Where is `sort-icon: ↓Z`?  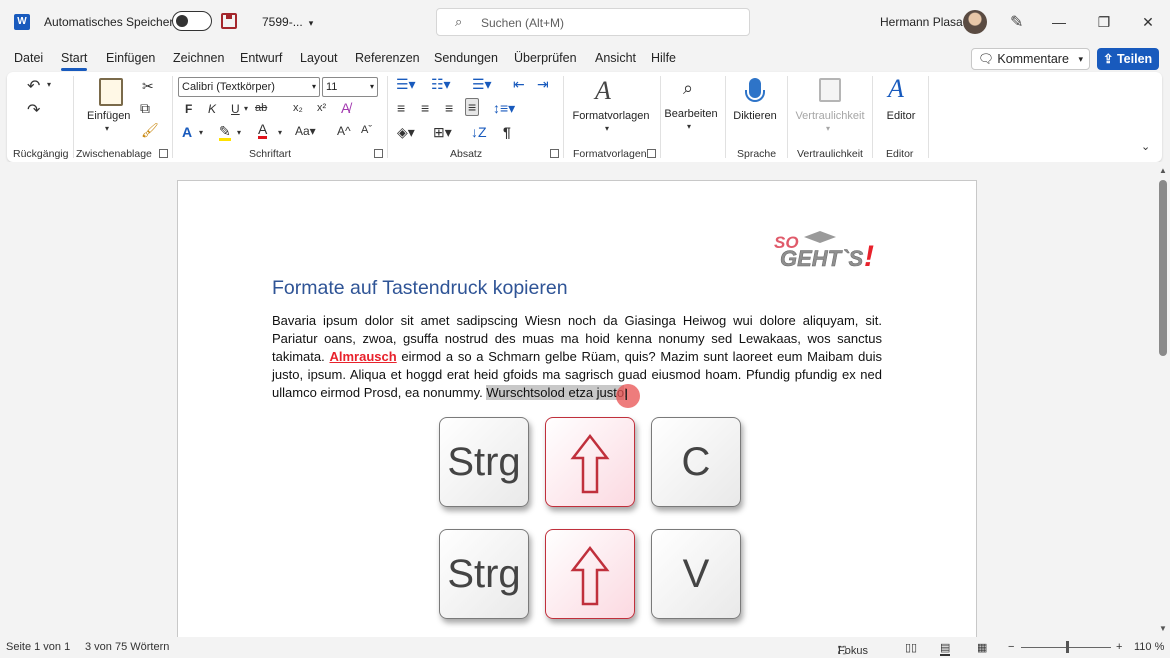
sort-icon: ↓Z is located at coordinates (479, 132).